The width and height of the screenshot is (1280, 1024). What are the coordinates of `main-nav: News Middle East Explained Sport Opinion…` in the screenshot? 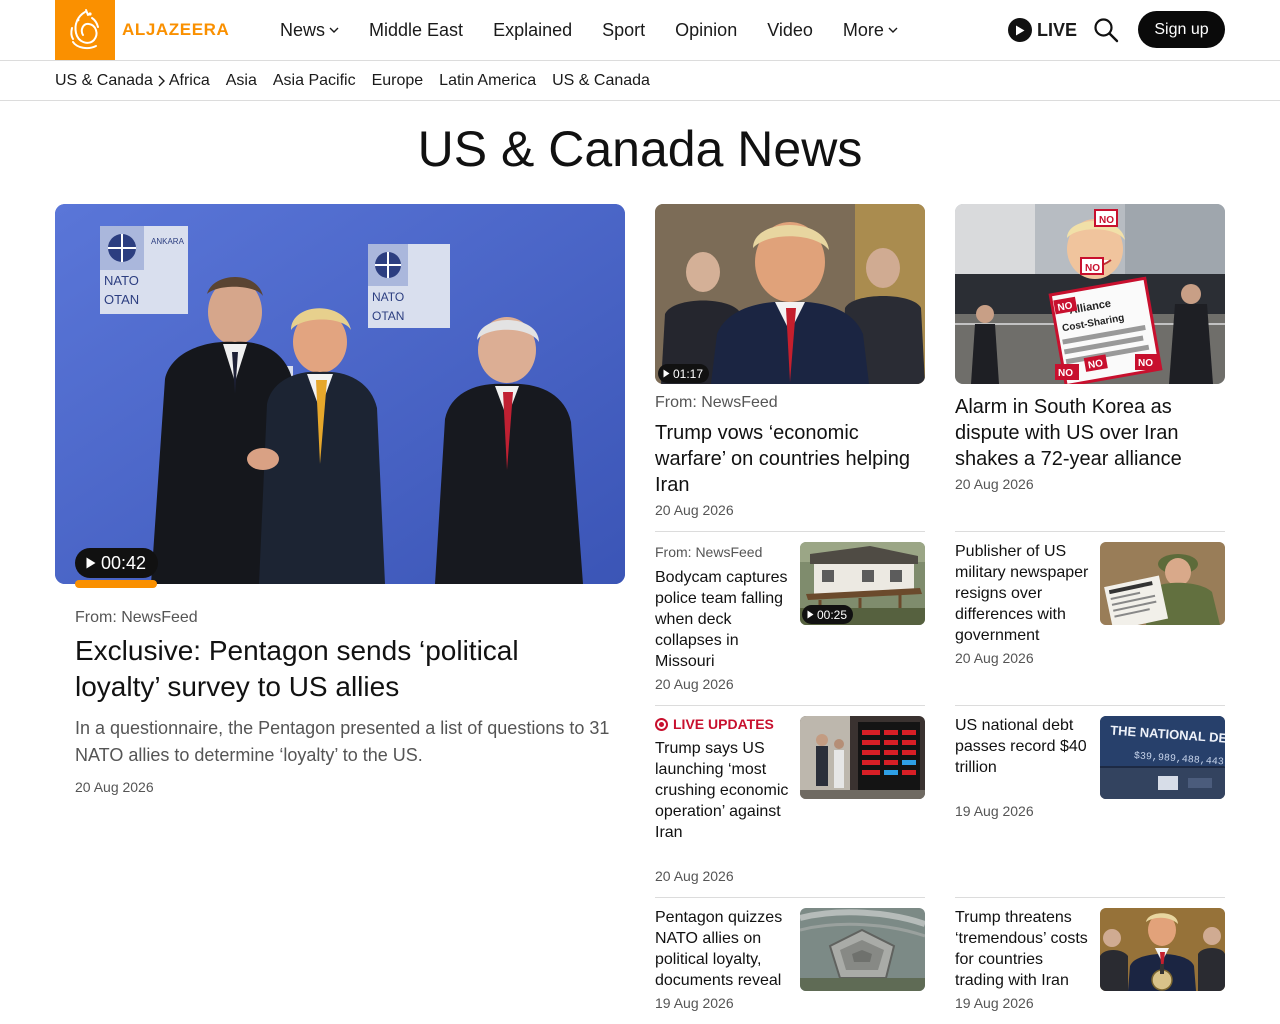 It's located at (604, 30).